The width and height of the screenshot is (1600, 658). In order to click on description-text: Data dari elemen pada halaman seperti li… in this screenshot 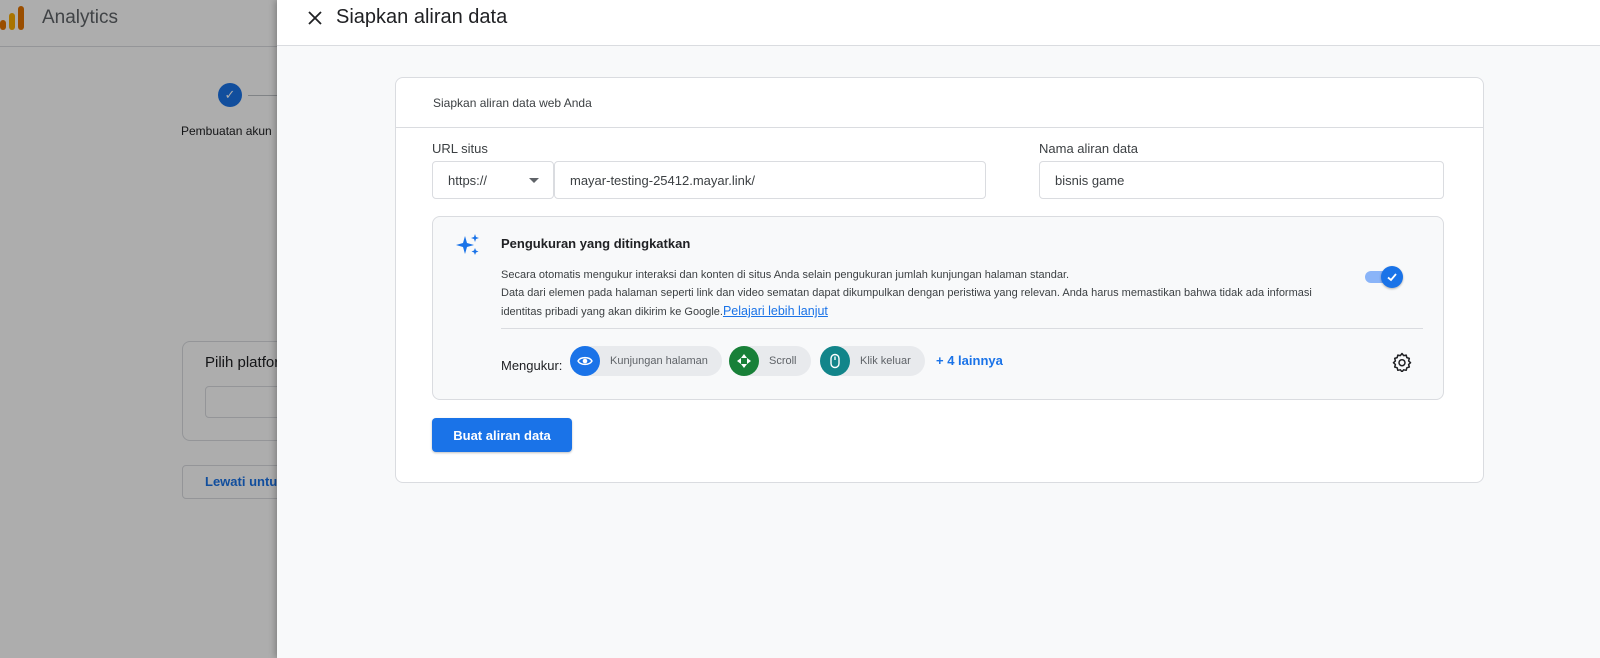, I will do `click(906, 302)`.